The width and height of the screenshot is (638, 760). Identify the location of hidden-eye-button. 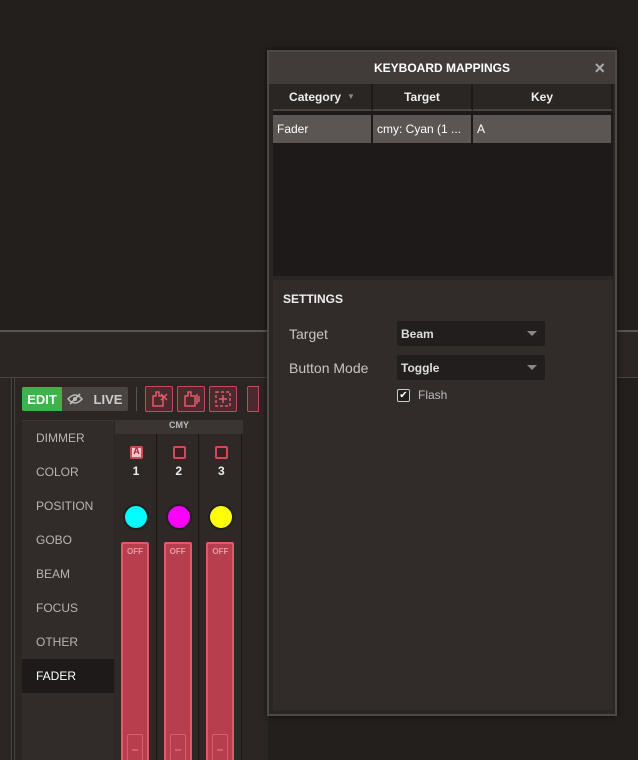
(75, 399).